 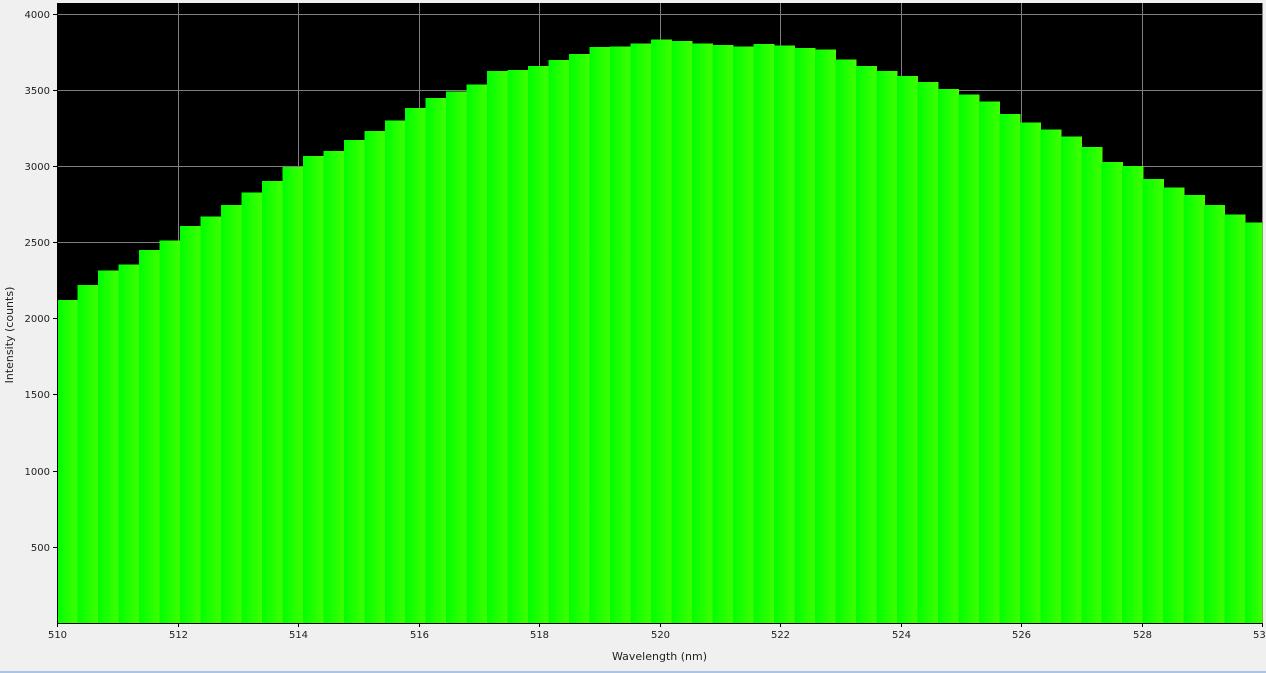 I want to click on y-tick-label: 4000, so click(x=37, y=15).